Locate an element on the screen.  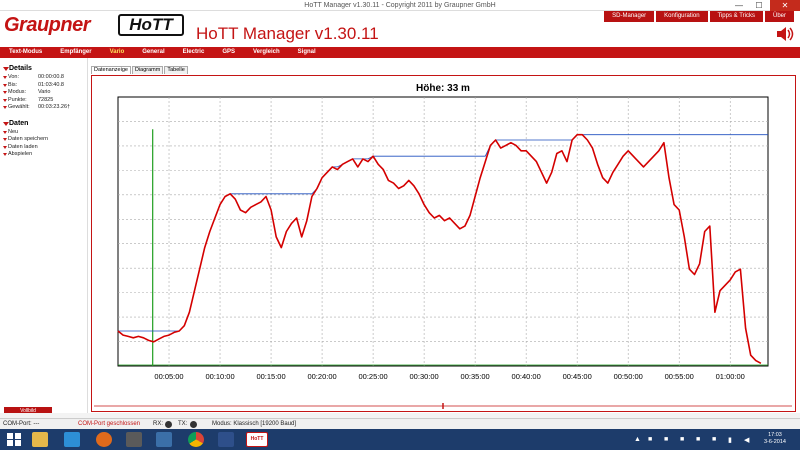
x-tick-label: 00:10:00 is located at coordinates (219, 376).